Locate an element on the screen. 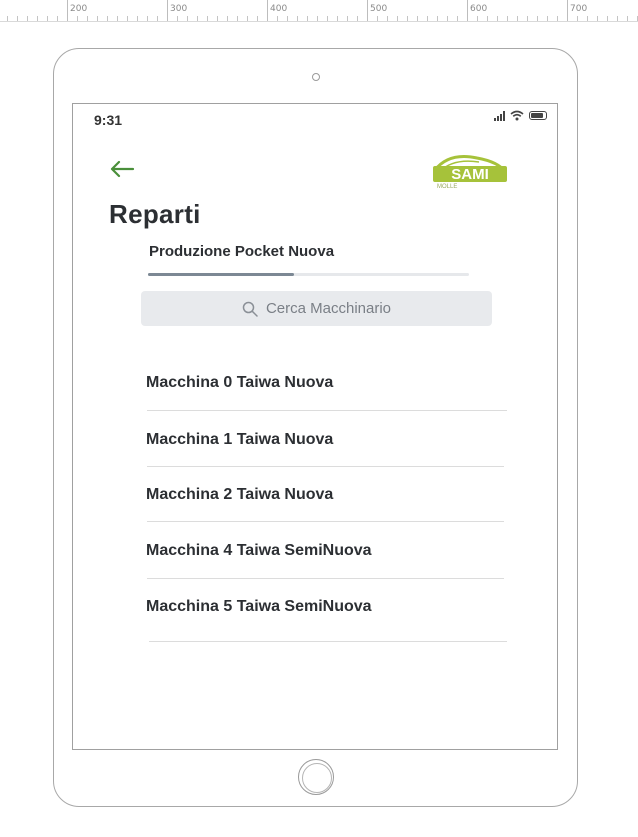  ruler-label: 600 is located at coordinates (479, 9).